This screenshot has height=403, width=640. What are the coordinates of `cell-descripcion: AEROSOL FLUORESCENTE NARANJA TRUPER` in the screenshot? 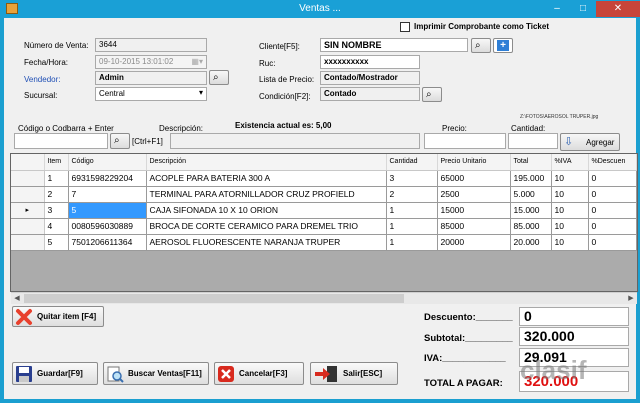 It's located at (266, 242).